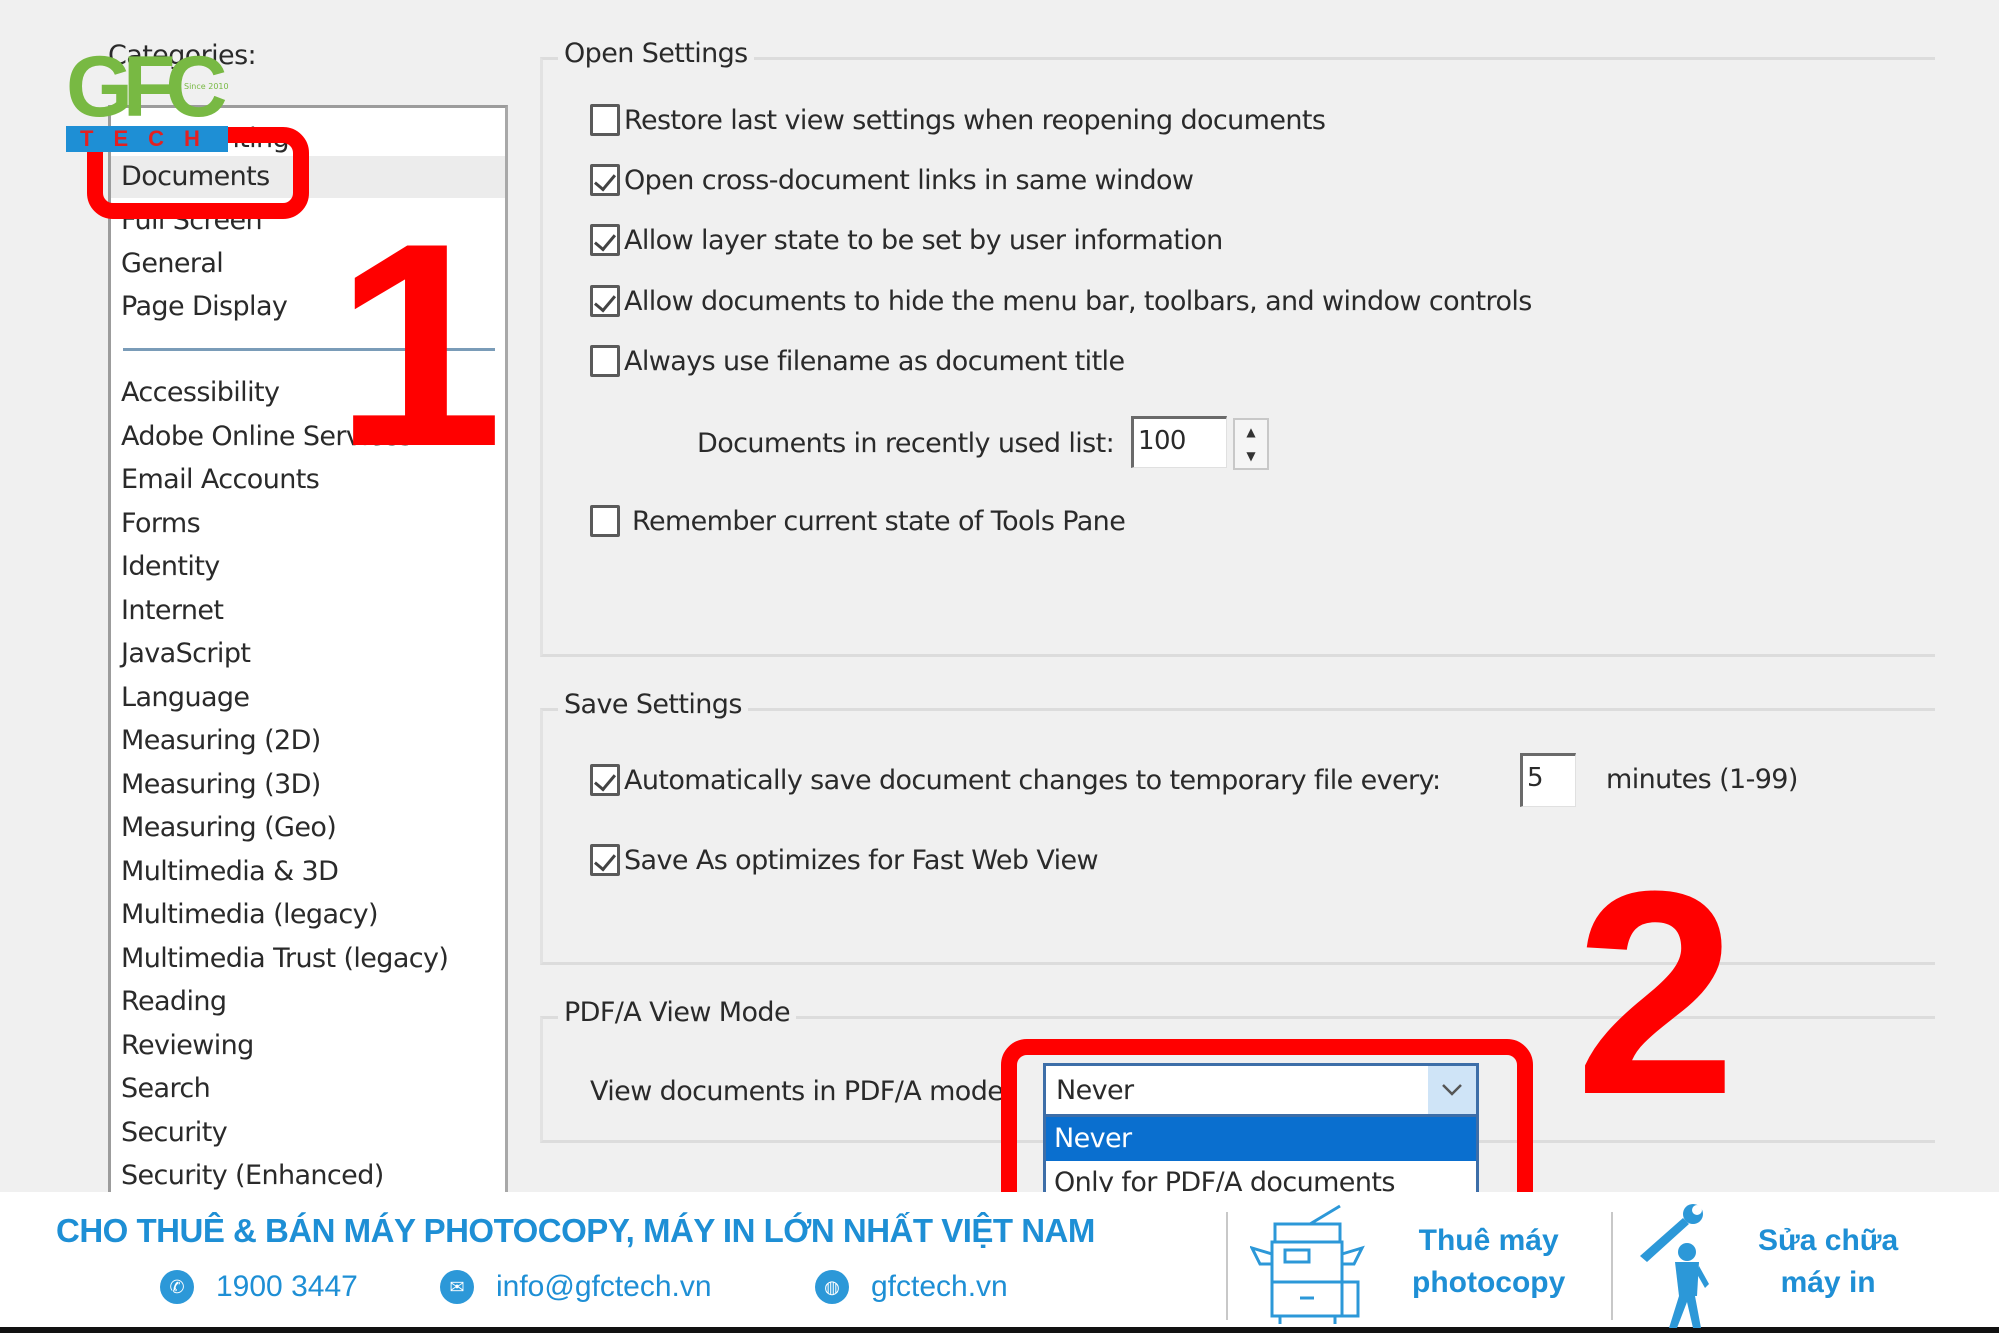  I want to click on service-printer-repair: Sửa chữa máy in, so click(1828, 1262).